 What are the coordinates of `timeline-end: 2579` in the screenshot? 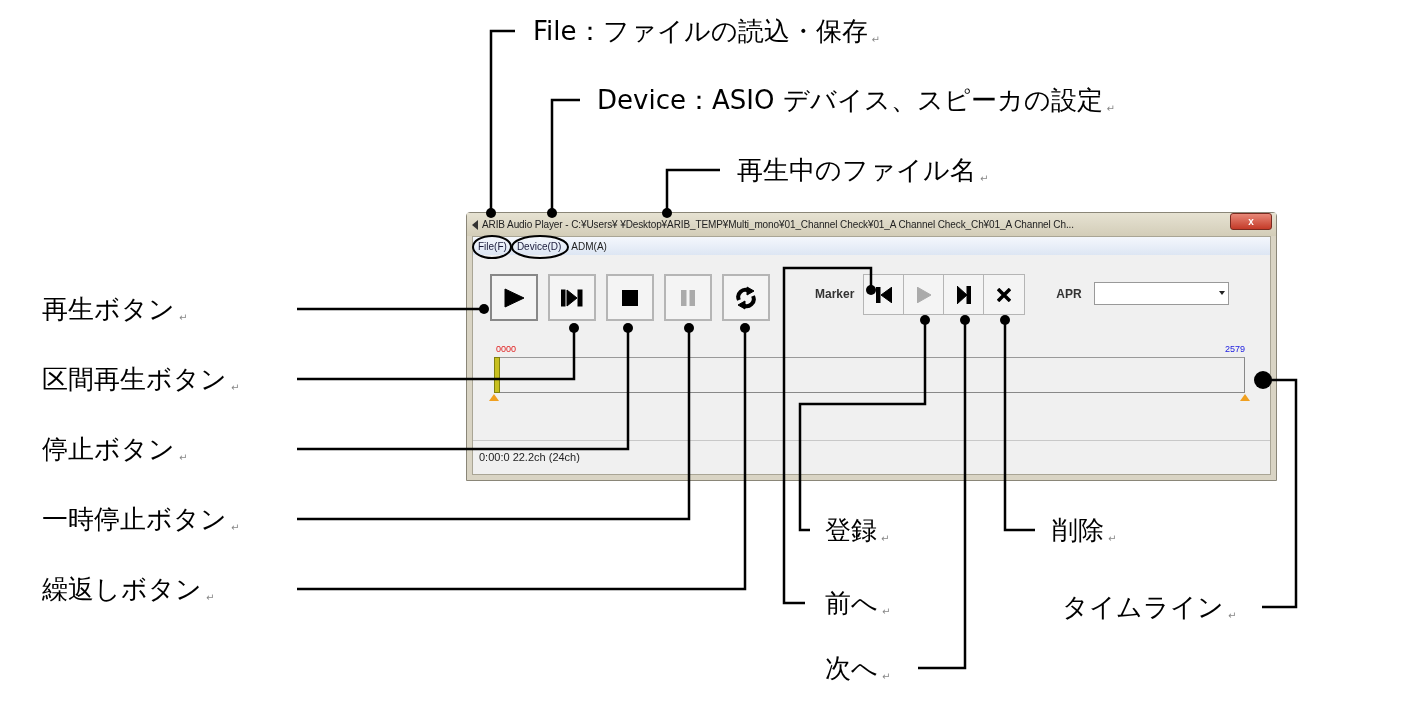 It's located at (1234, 350).